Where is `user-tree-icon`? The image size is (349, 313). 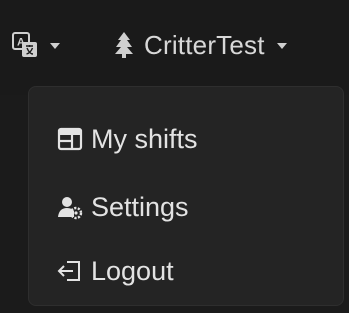 user-tree-icon is located at coordinates (124, 45).